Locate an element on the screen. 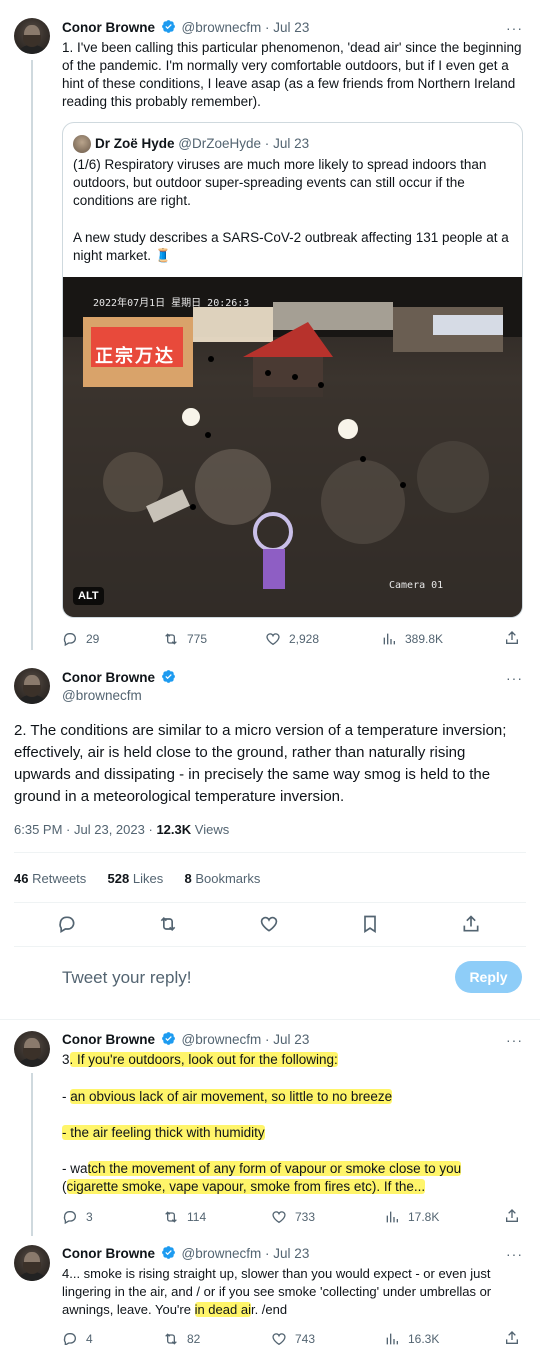  tweet-time: 6:35 PM is located at coordinates (38, 829).